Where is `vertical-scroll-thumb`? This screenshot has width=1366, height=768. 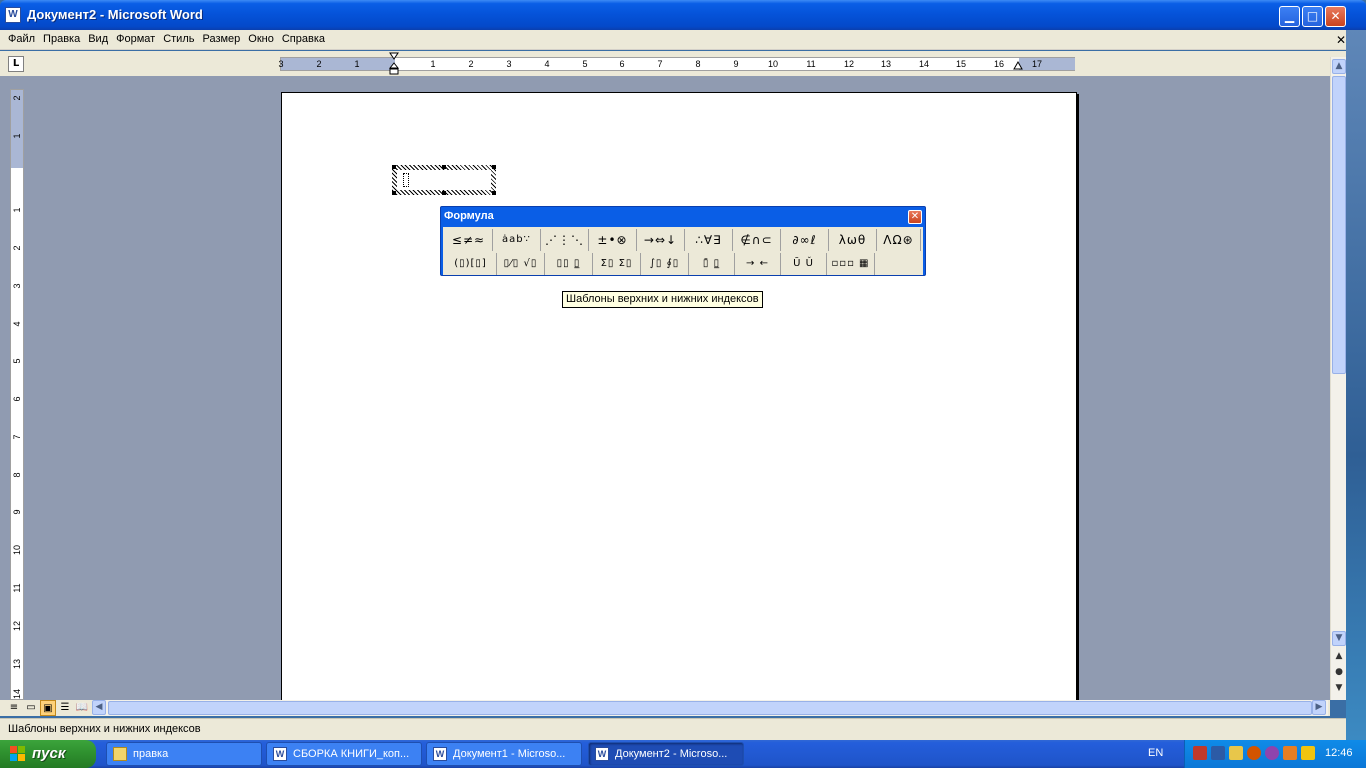
vertical-scroll-thumb is located at coordinates (1339, 225).